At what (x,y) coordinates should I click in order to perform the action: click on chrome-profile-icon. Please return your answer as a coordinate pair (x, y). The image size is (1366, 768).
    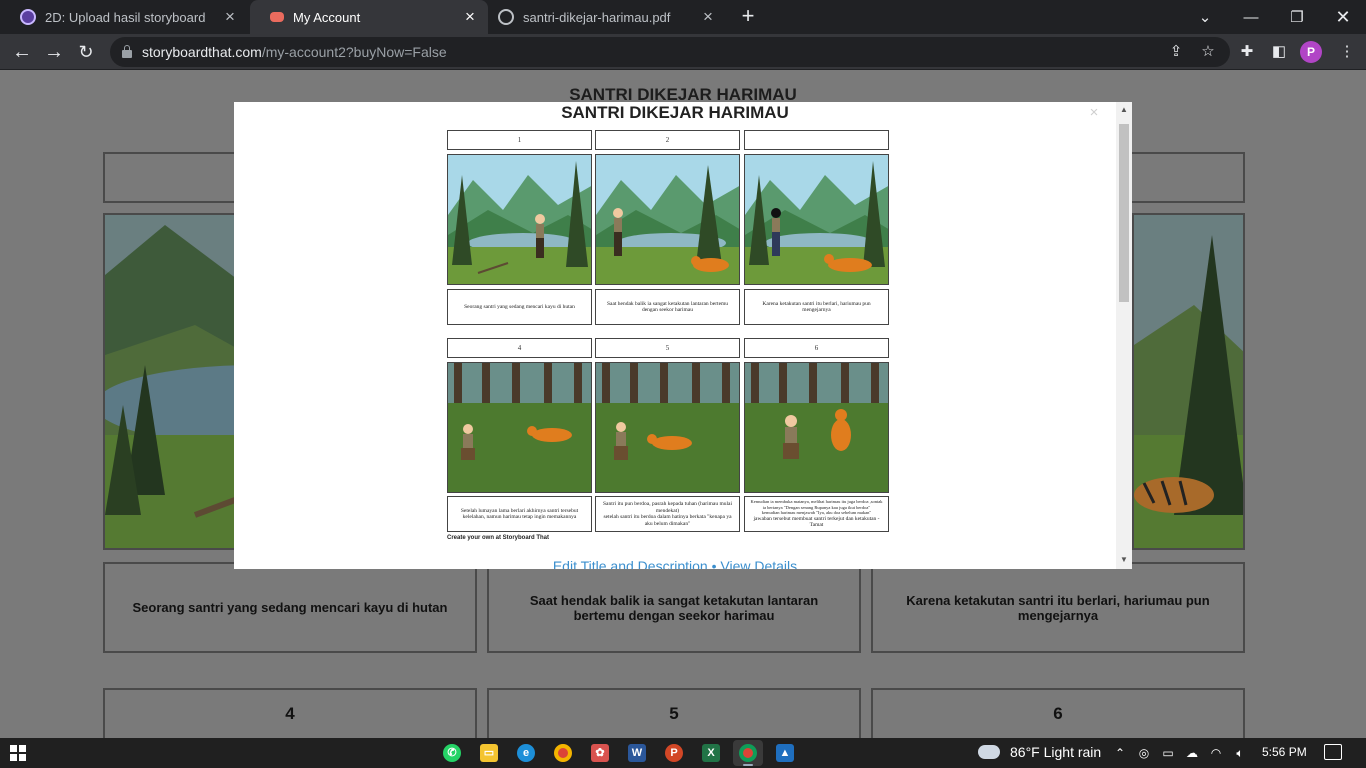
    Looking at the image, I should click on (748, 753).